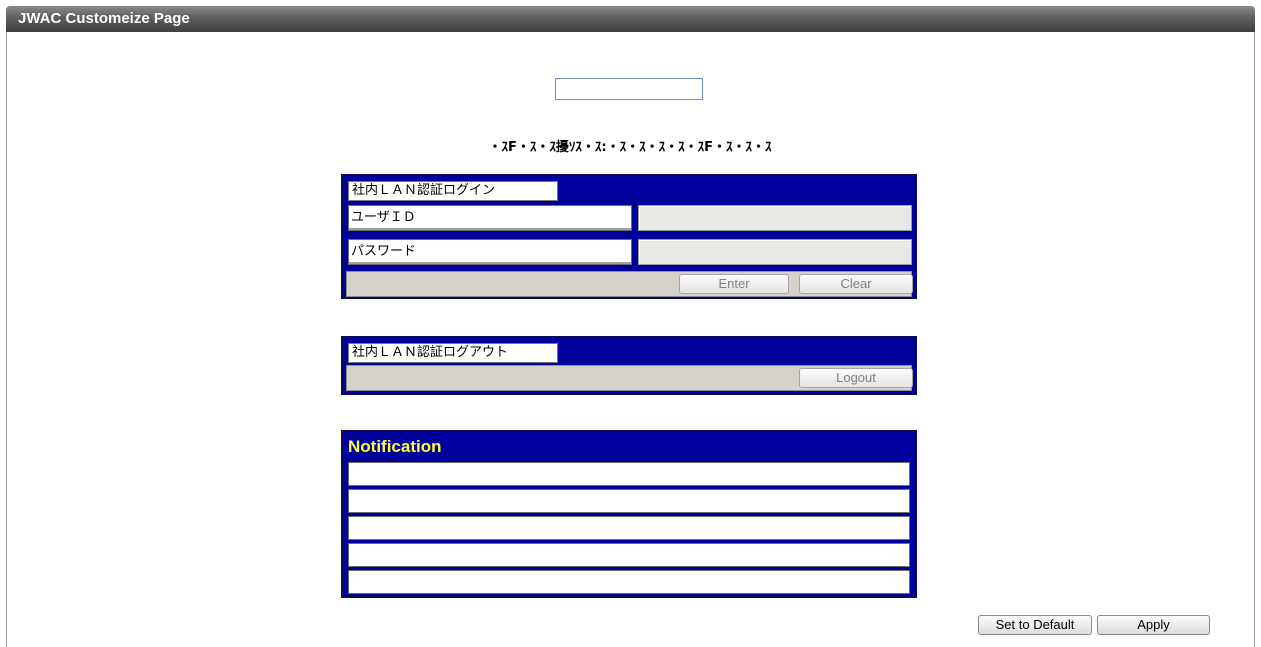 The image size is (1261, 647). I want to click on password-field, so click(775, 252).